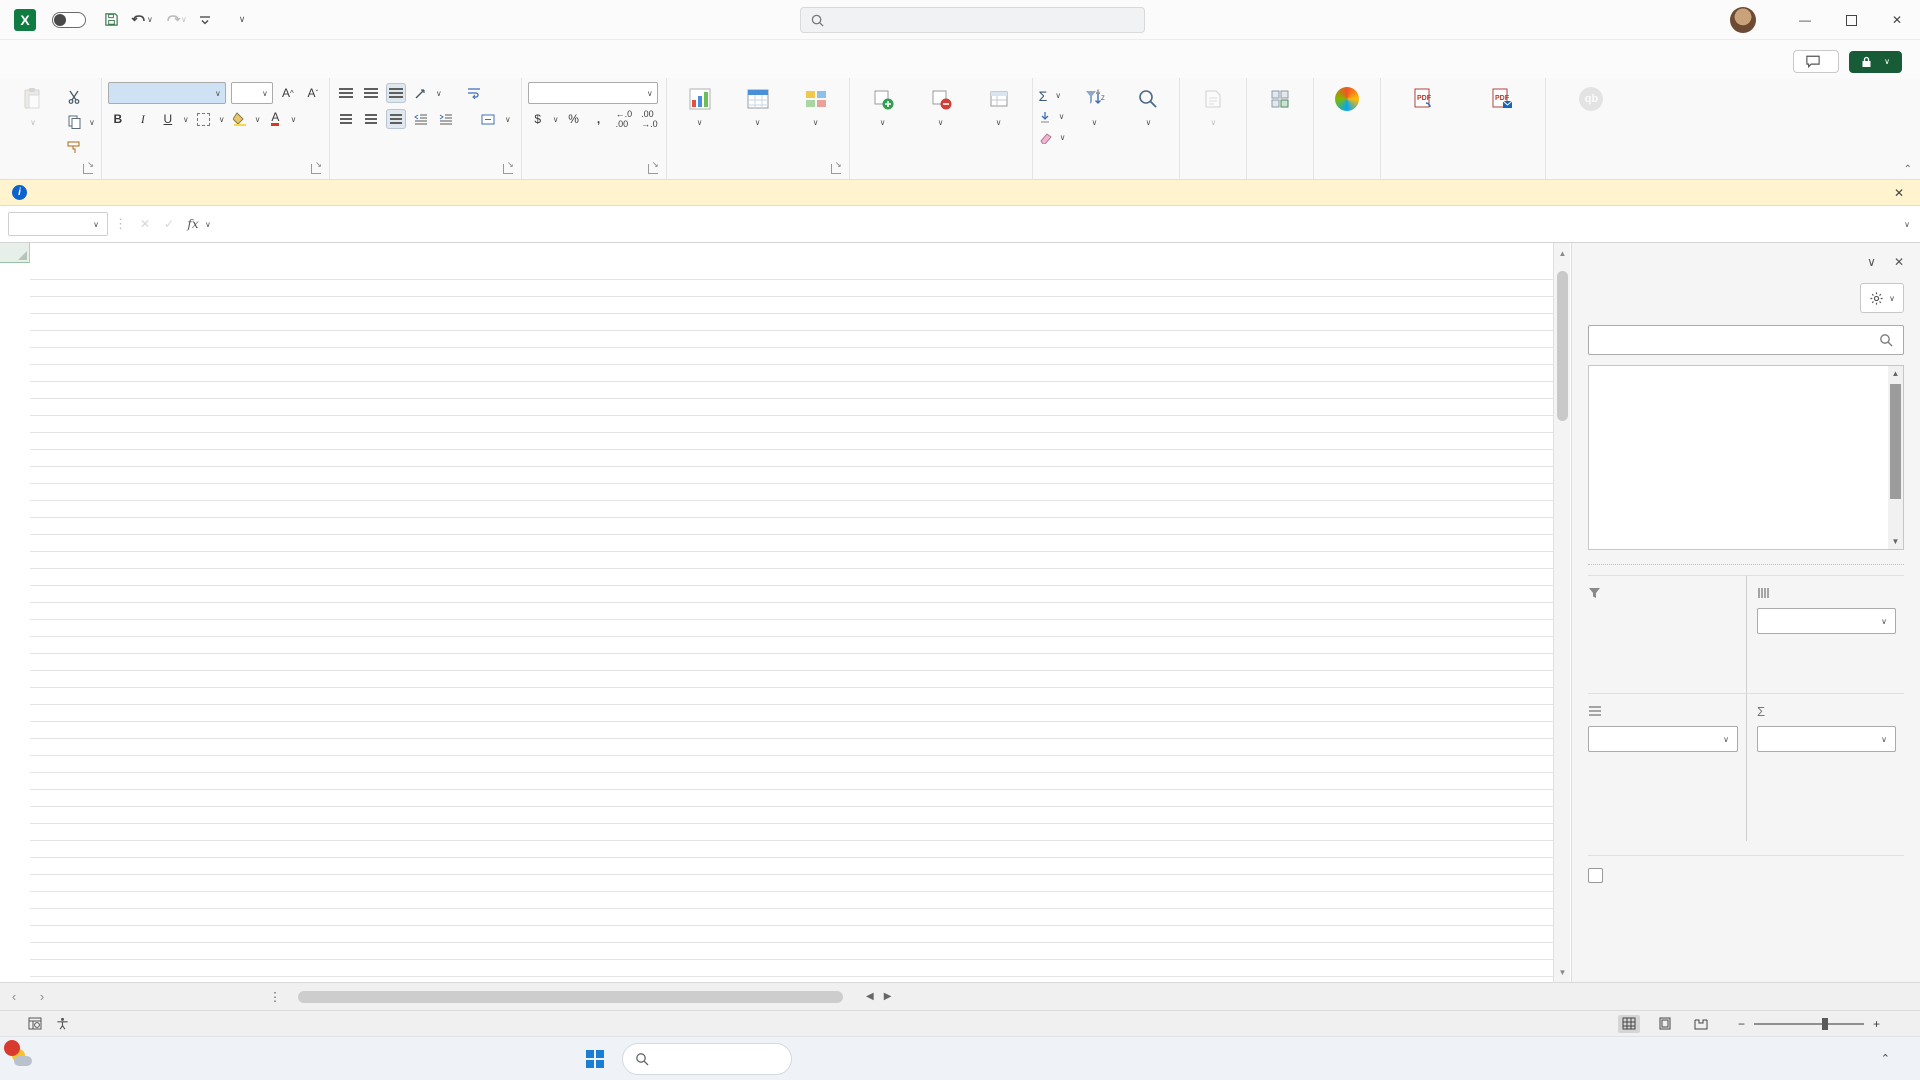  I want to click on autosave-toggle, so click(69, 19).